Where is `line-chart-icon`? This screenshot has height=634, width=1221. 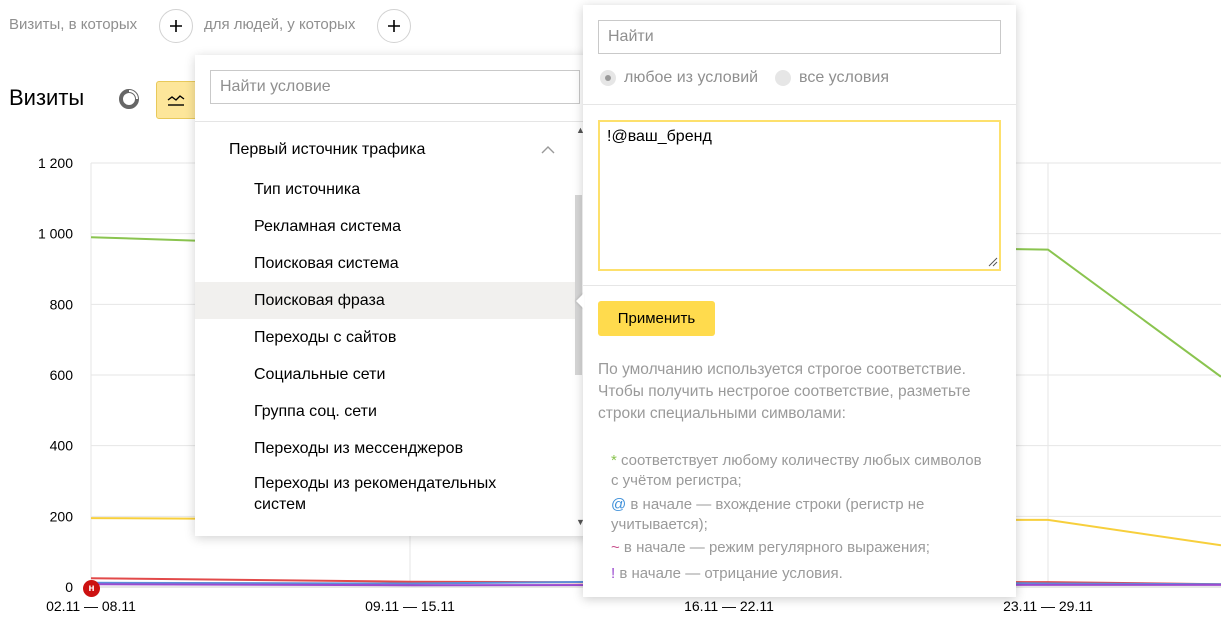
line-chart-icon is located at coordinates (176, 100).